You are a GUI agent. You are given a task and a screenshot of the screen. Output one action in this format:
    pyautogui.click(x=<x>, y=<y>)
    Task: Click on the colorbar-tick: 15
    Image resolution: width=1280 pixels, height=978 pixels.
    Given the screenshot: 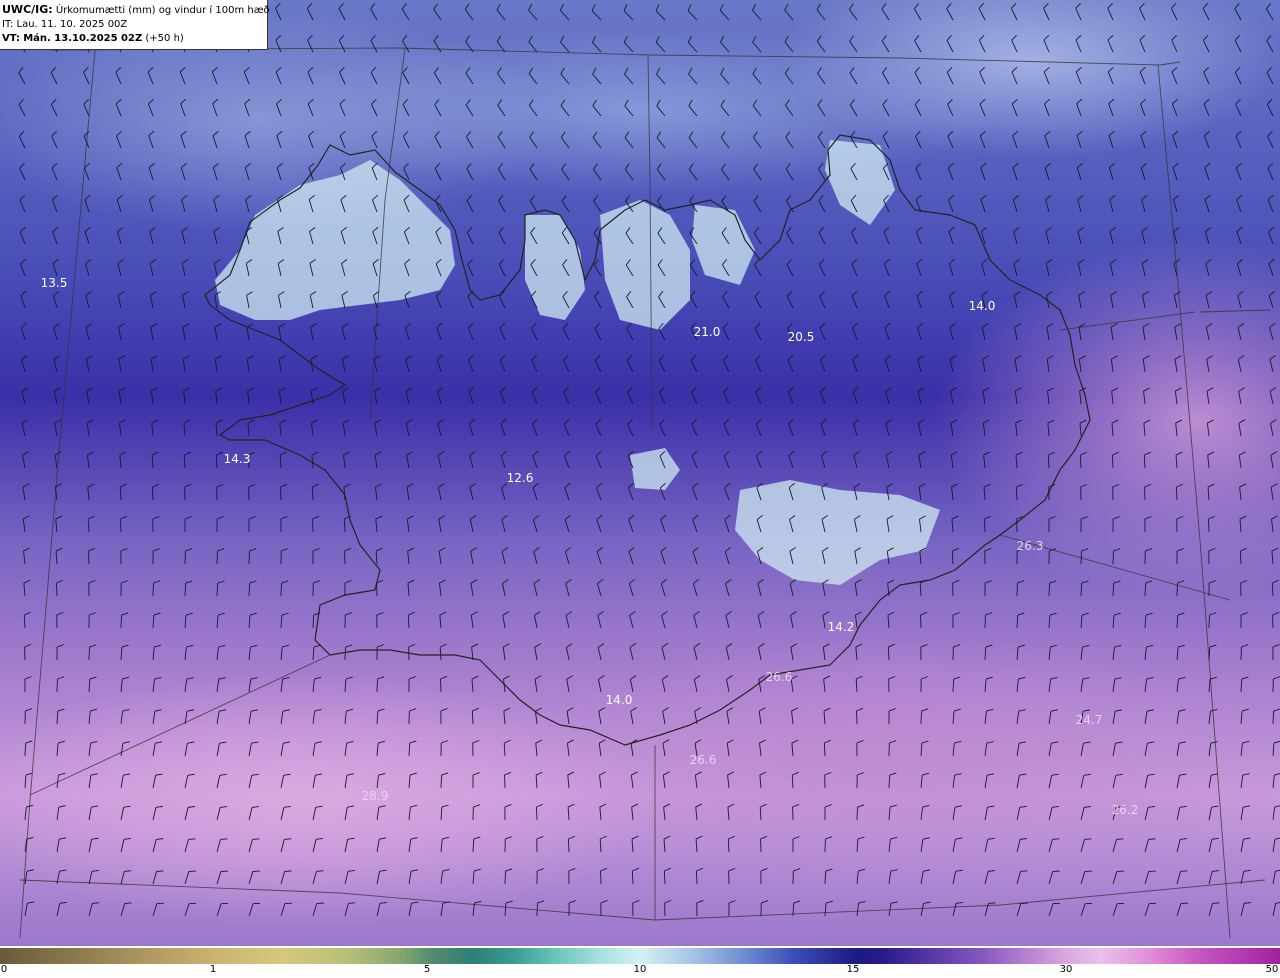 What is the action you would take?
    pyautogui.click(x=853, y=969)
    